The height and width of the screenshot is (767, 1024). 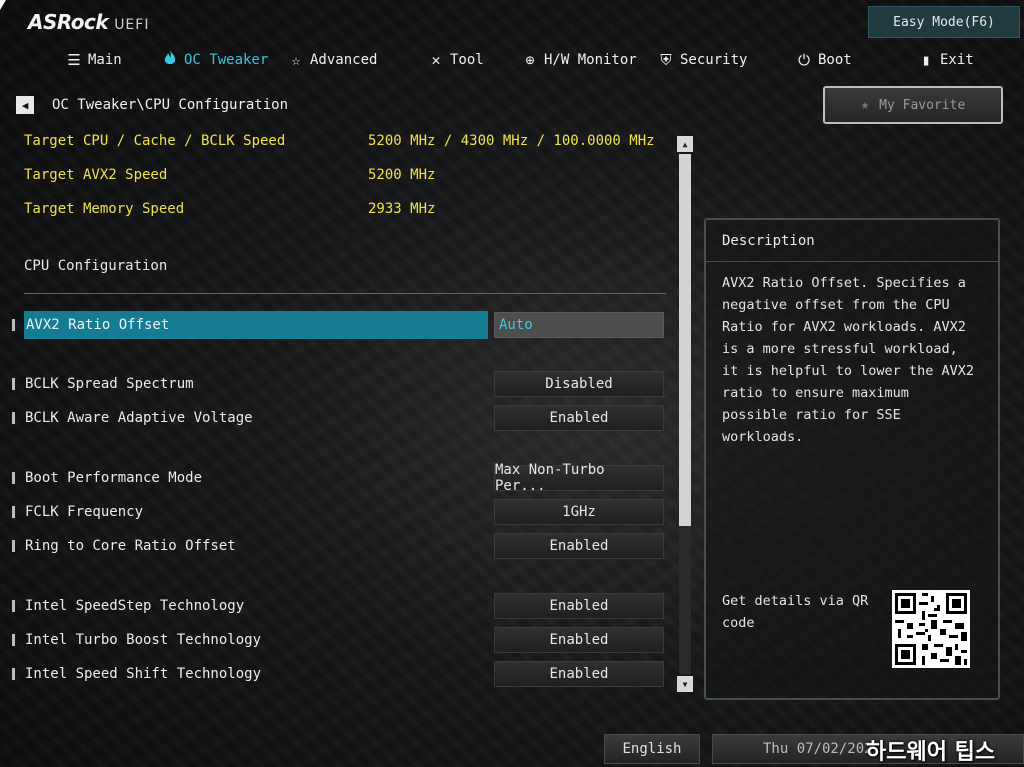 I want to click on breadcrumb: ◀ OC Tweaker\CPU Configuration, so click(x=152, y=105).